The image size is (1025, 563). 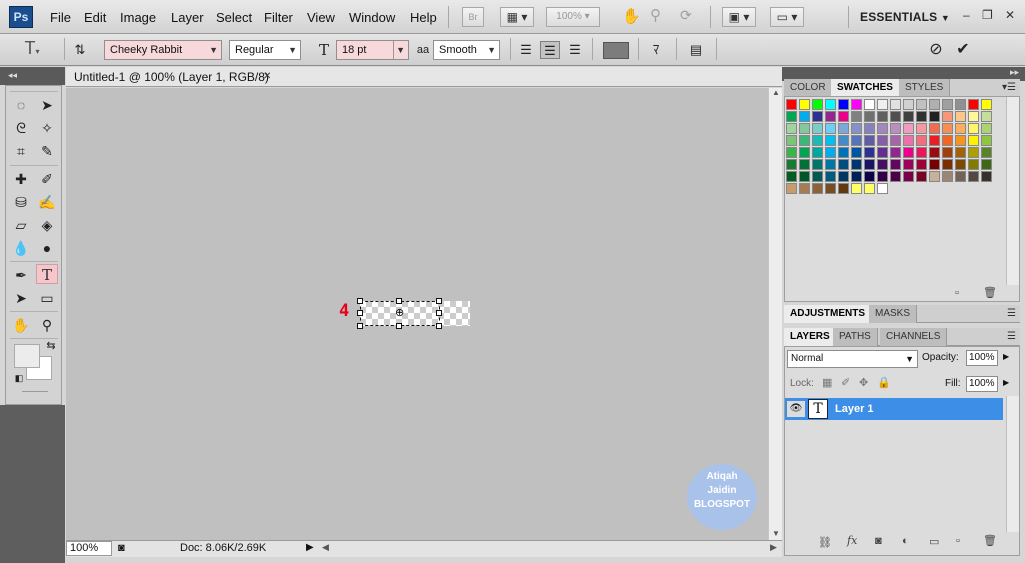 What do you see at coordinates (47, 151) in the screenshot?
I see `eyedropper-icon: ✎` at bounding box center [47, 151].